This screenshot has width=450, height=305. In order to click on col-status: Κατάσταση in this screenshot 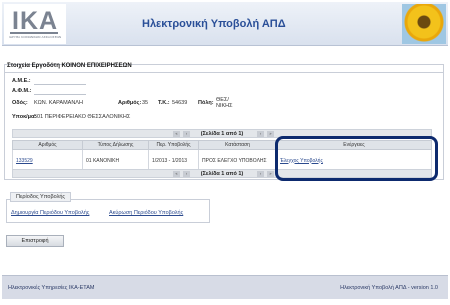, I will do `click(237, 145)`.